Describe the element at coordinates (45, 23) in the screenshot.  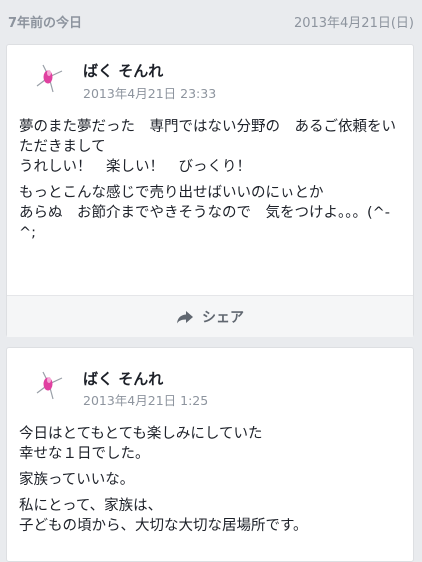
I see `memory-label: 7年前の今日` at that location.